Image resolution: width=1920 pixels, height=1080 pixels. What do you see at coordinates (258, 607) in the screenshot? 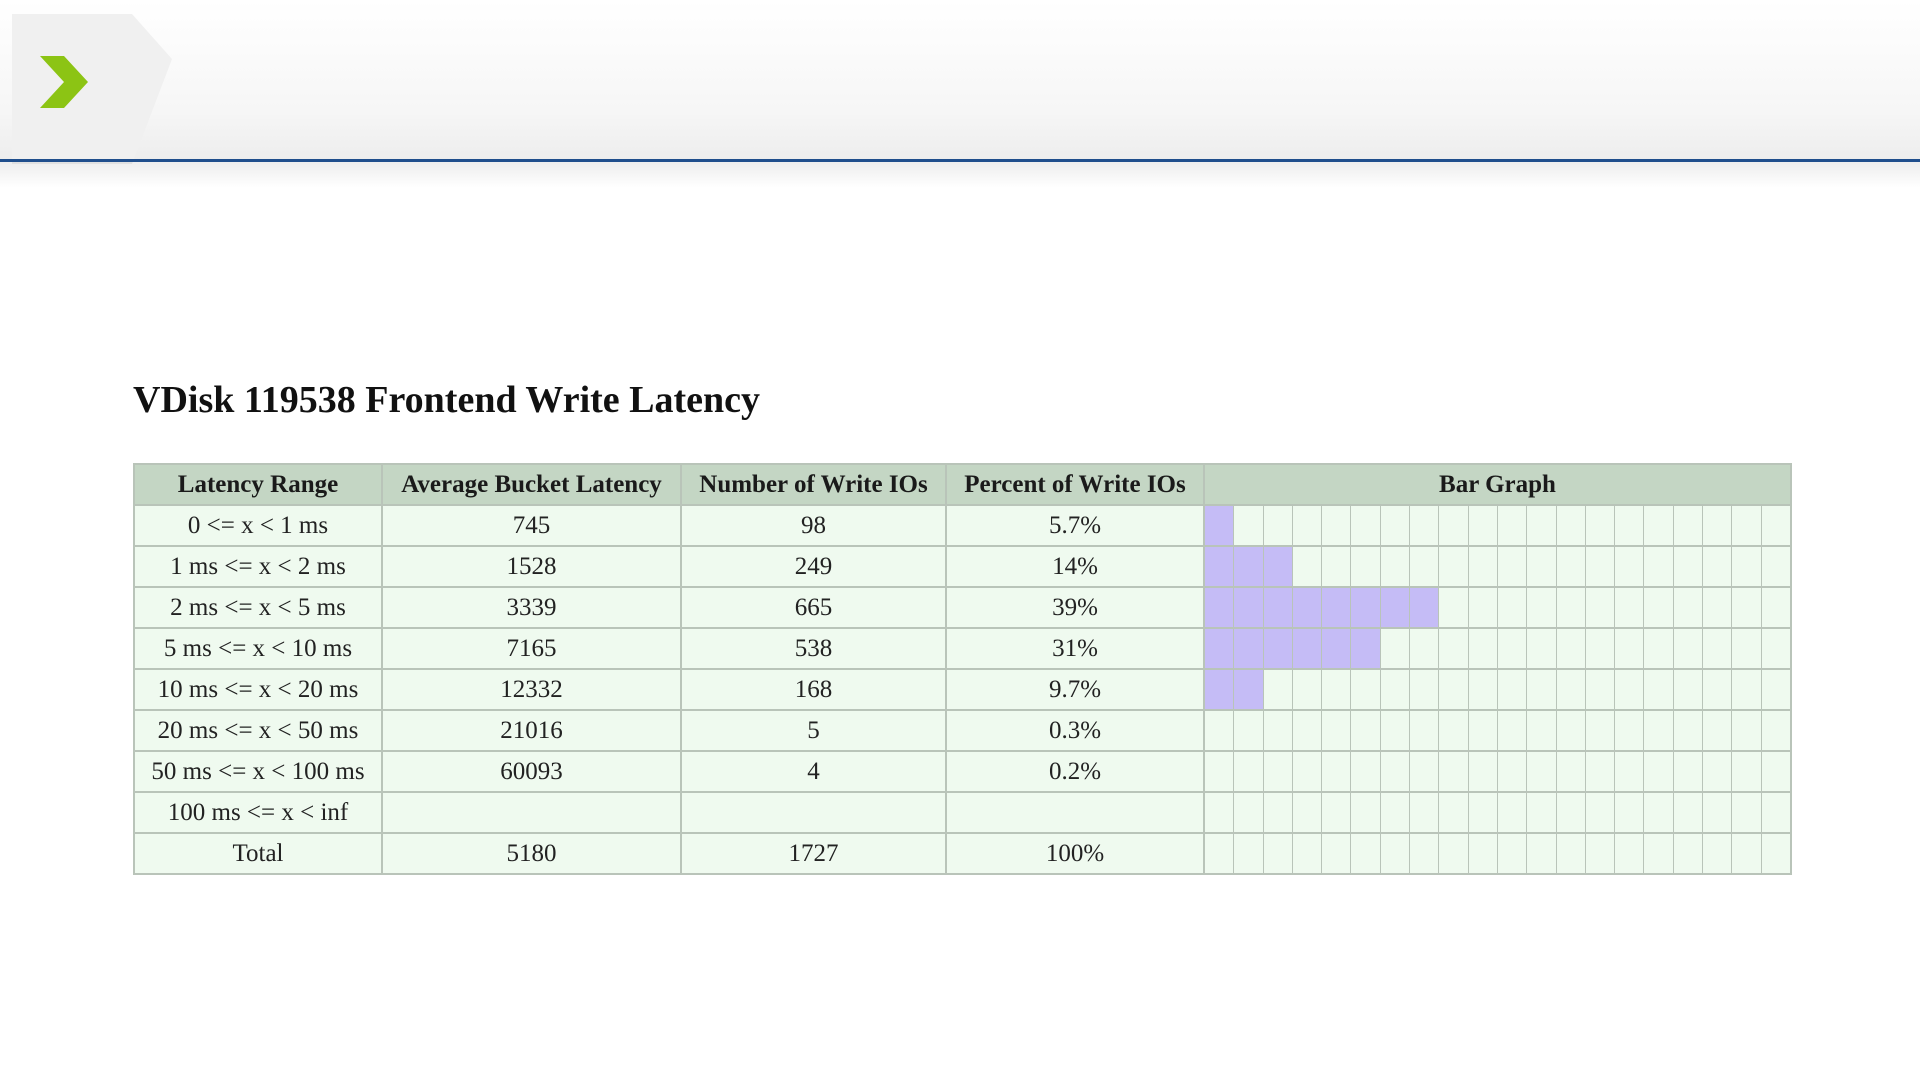
I see `latency-range-cell: 2 ms <= x < 5 ms` at bounding box center [258, 607].